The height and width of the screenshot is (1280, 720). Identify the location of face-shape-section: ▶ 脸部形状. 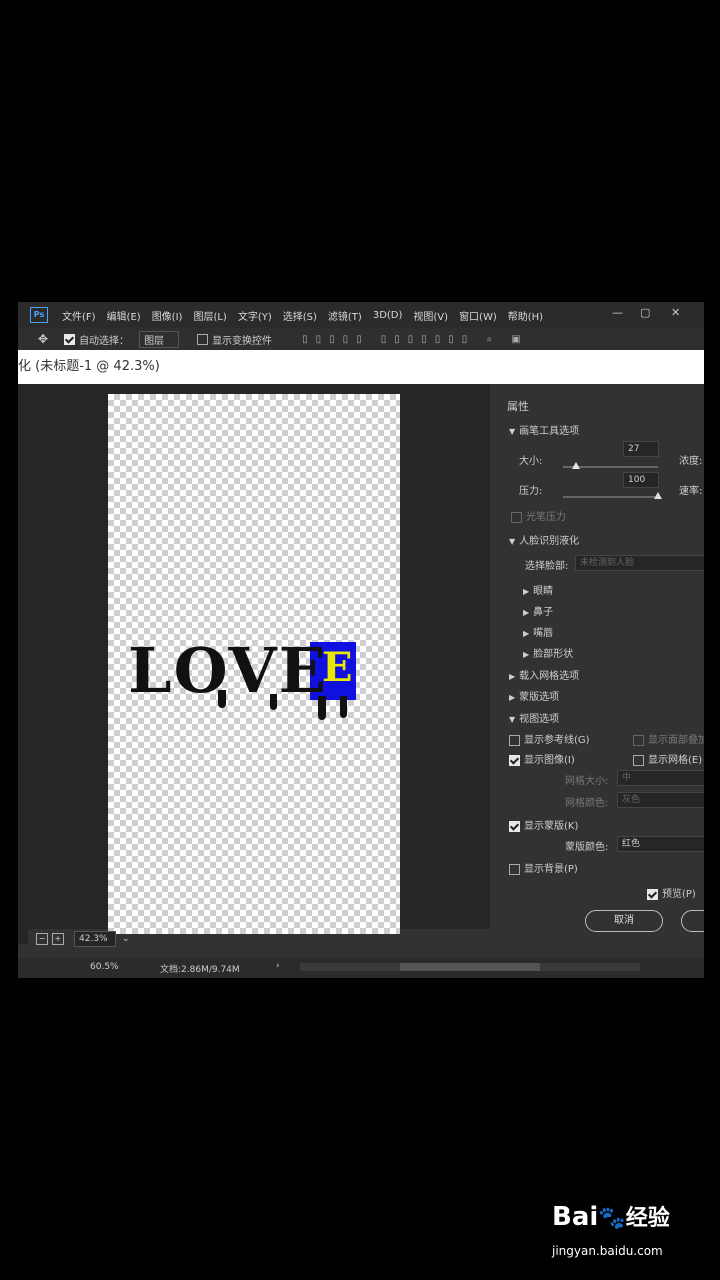
(548, 652).